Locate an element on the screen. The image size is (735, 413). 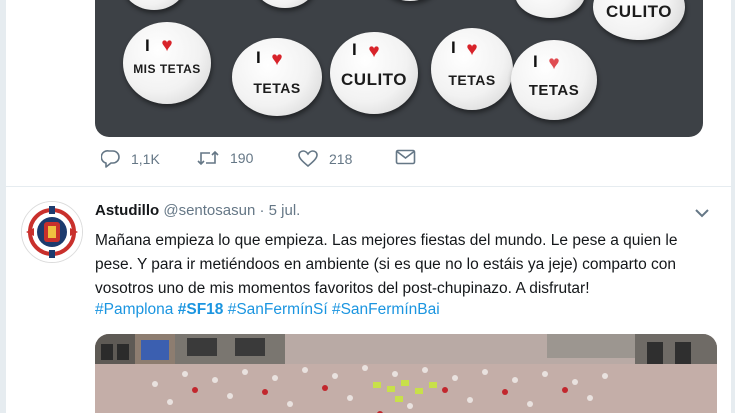
chevron-down-icon is located at coordinates (702, 213).